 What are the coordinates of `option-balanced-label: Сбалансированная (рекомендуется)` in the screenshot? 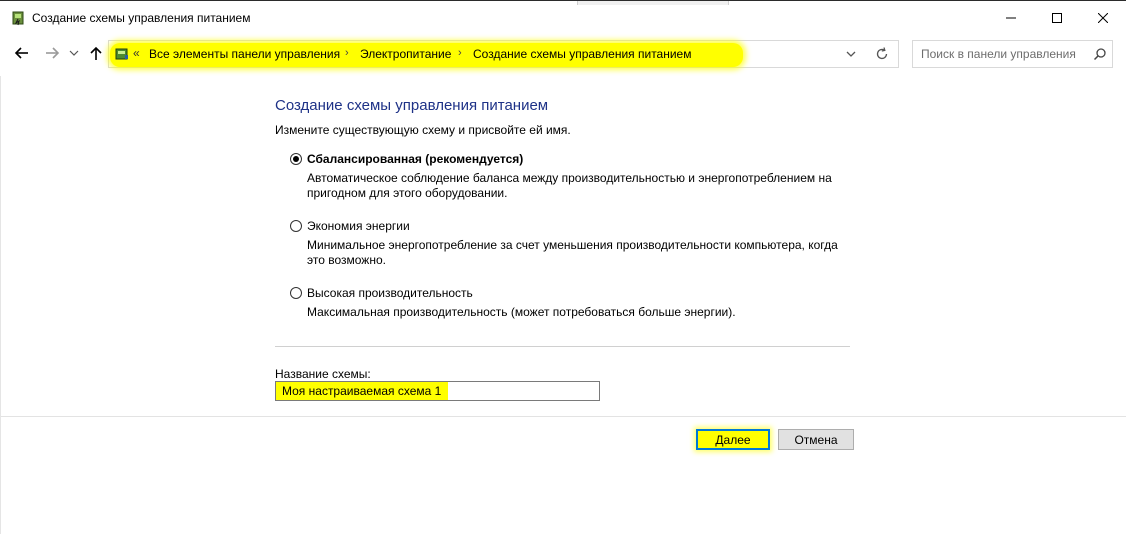 It's located at (415, 159).